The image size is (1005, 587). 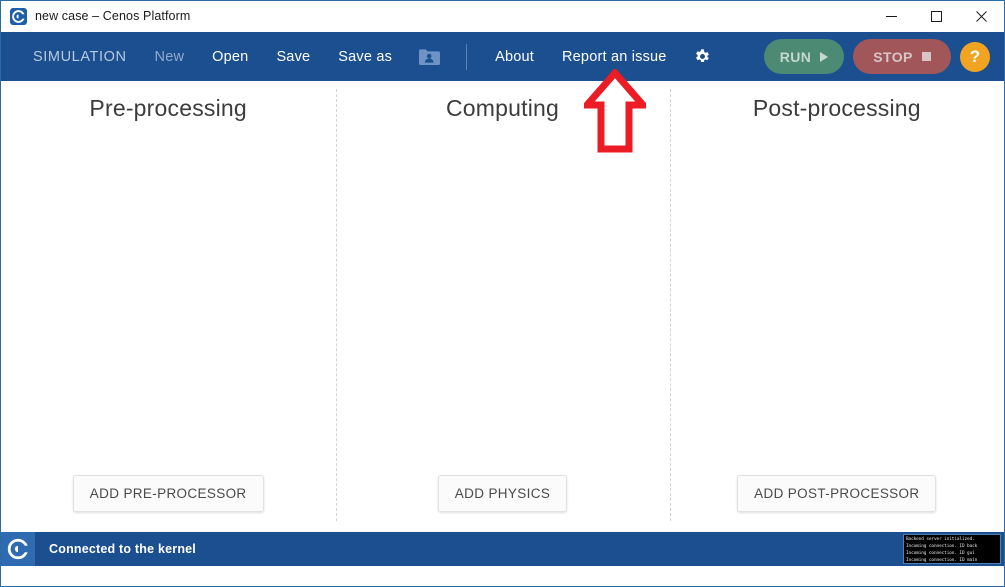 What do you see at coordinates (168, 108) in the screenshot?
I see `column-title-pre-processing: Pre-processing` at bounding box center [168, 108].